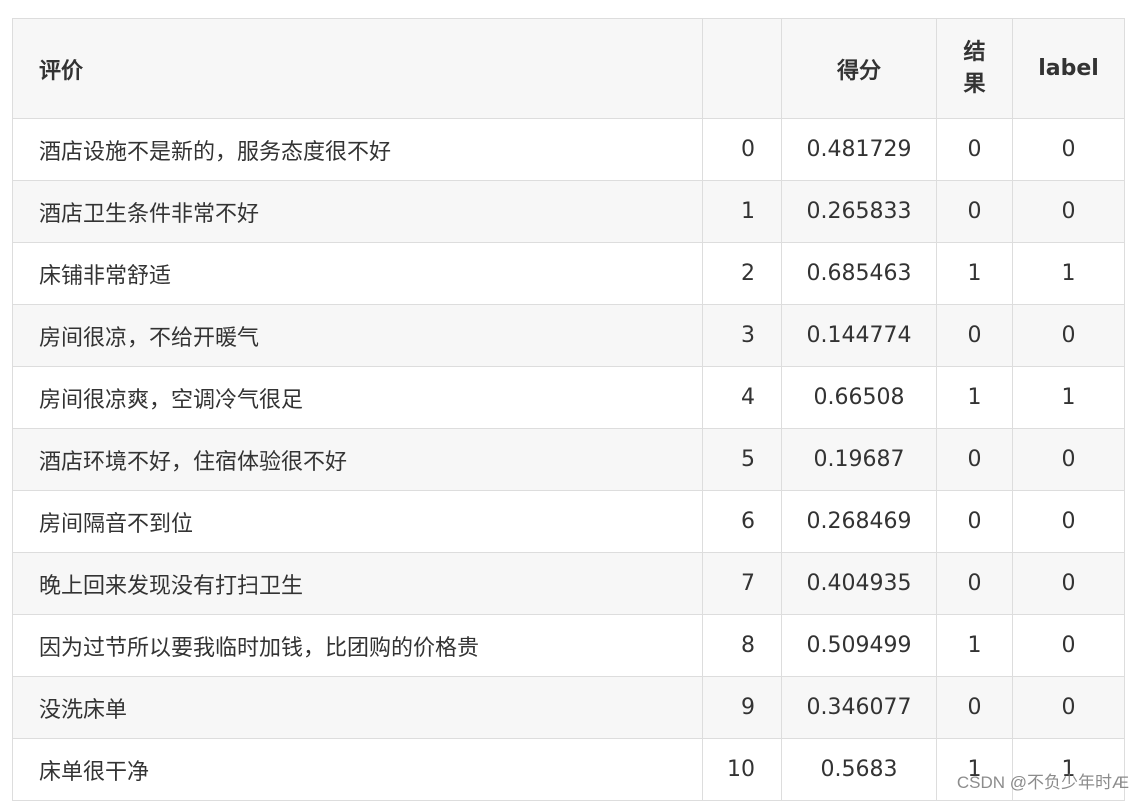  I want to click on cell-review: 酒店环境不好，住宿体验很不好, so click(357, 459).